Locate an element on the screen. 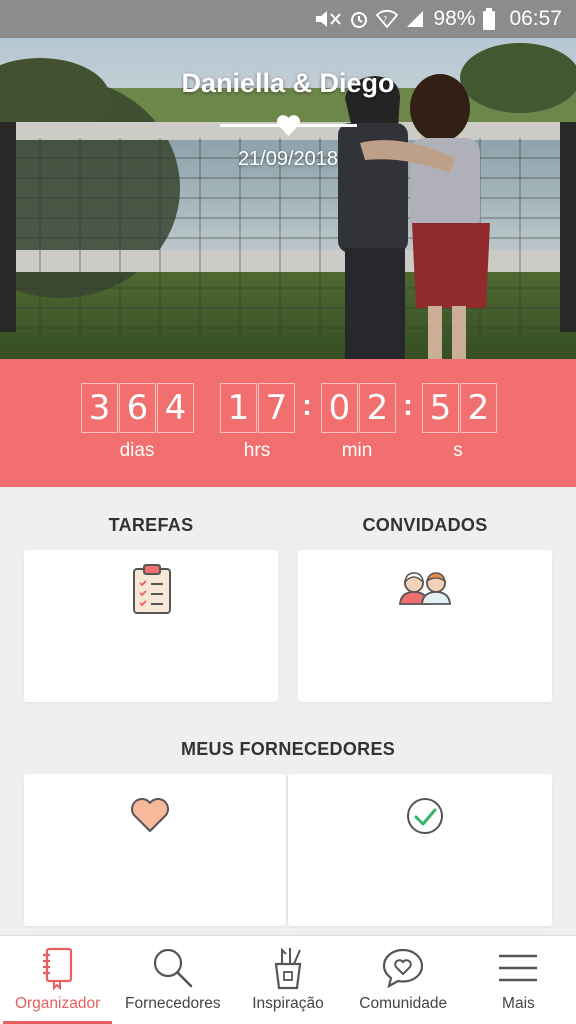  nav-organizador-label: Organizador is located at coordinates (57, 1003).